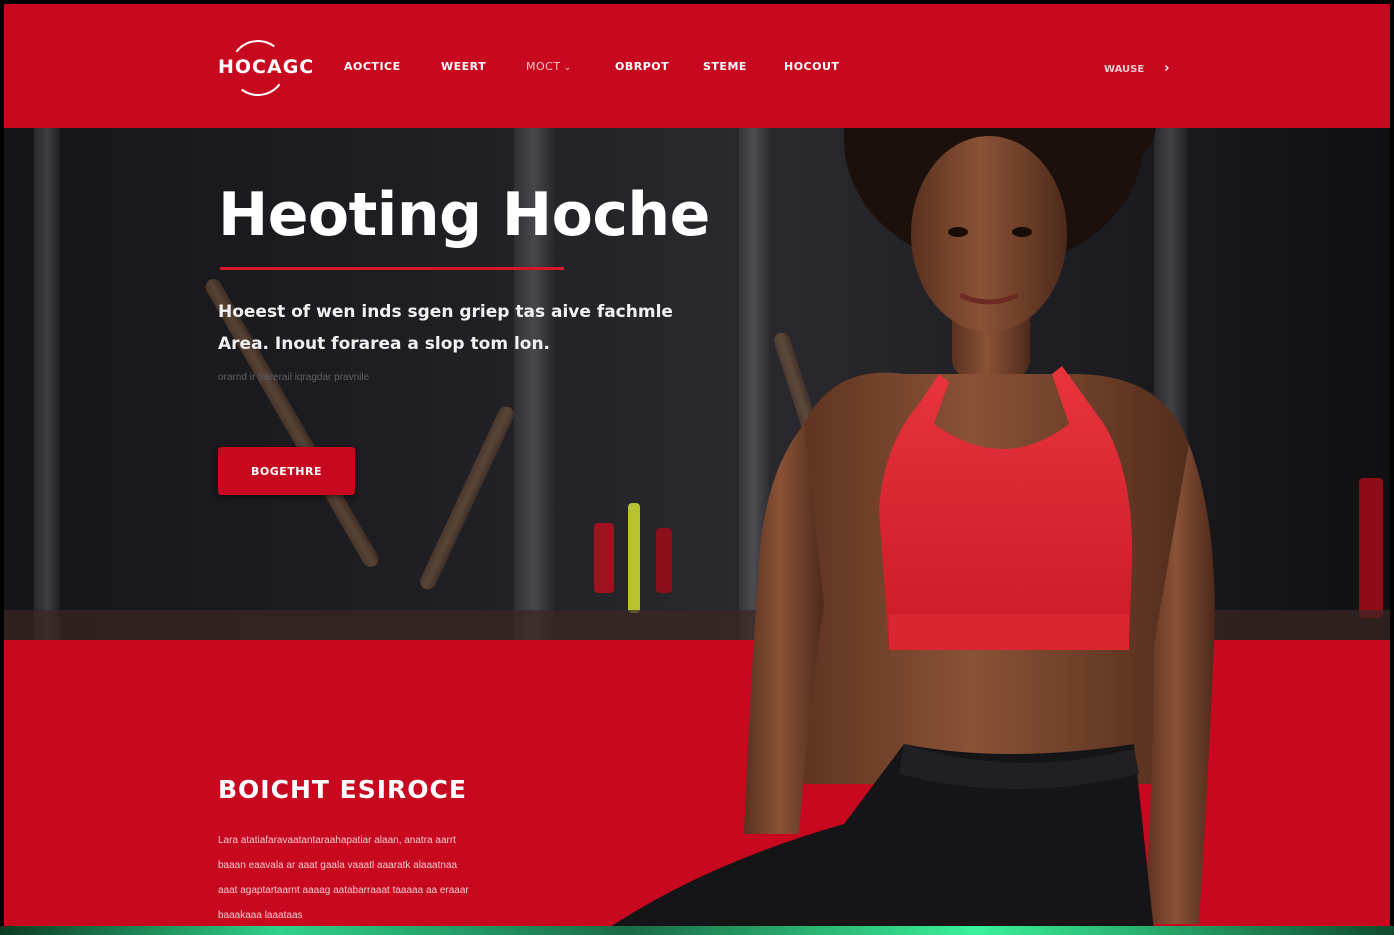  Describe the element at coordinates (342, 789) in the screenshot. I see `section-title: BOICHT ESIROCE` at that location.